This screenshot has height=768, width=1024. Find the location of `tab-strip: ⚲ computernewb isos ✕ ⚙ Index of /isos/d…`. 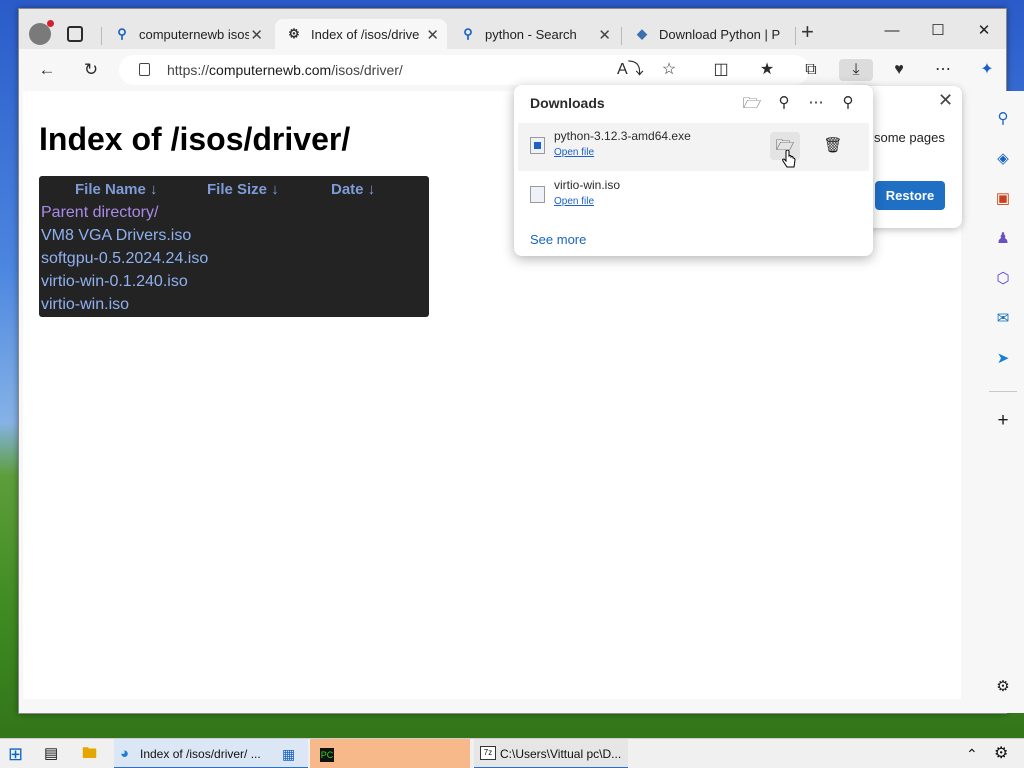

tab-strip: ⚲ computernewb isos ✕ ⚙ Index of /isos/d… is located at coordinates (512, 29).